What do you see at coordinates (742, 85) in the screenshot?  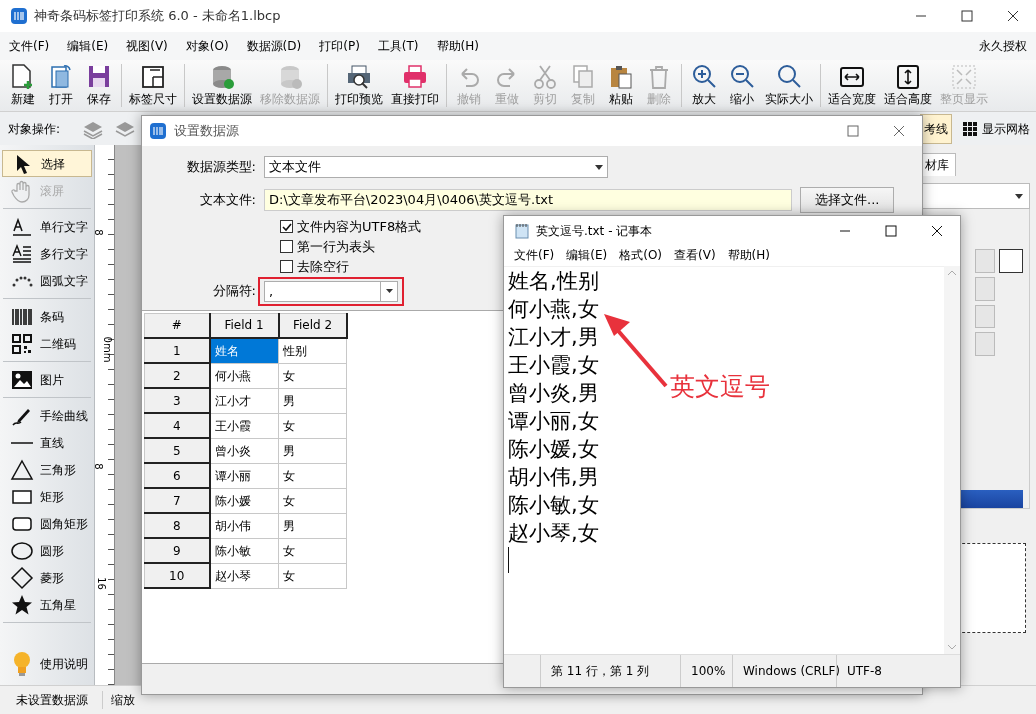 I see `toolbar-button: 缩小` at bounding box center [742, 85].